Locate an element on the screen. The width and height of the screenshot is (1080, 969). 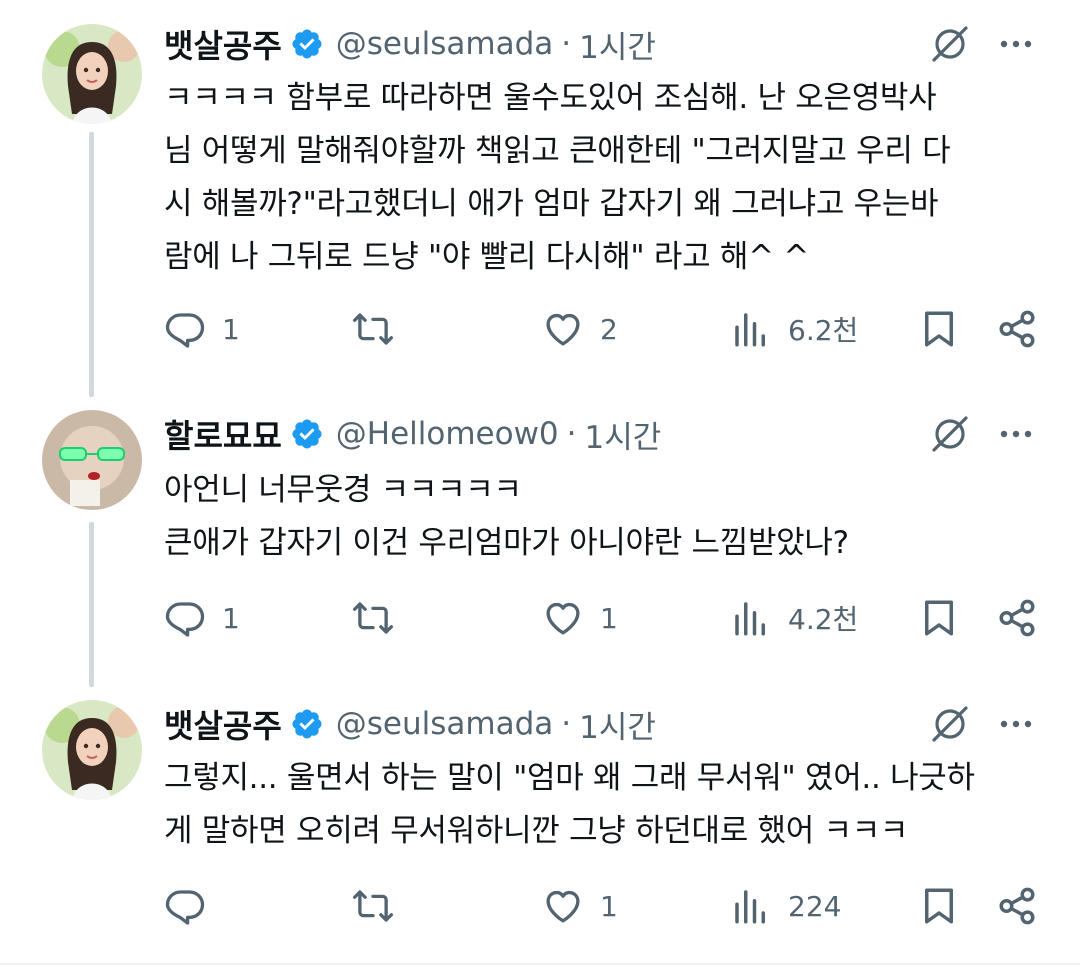
like-button: 2 is located at coordinates (580, 329).